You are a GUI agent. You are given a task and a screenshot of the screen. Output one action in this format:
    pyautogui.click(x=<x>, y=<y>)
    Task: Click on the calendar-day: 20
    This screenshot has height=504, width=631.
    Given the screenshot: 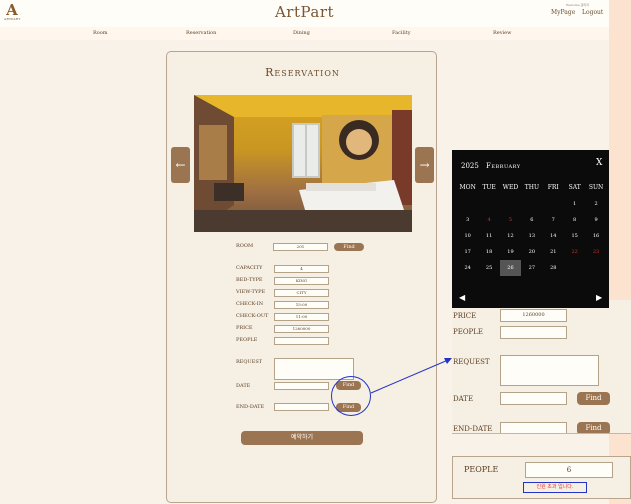 What is the action you would take?
    pyautogui.click(x=531, y=252)
    